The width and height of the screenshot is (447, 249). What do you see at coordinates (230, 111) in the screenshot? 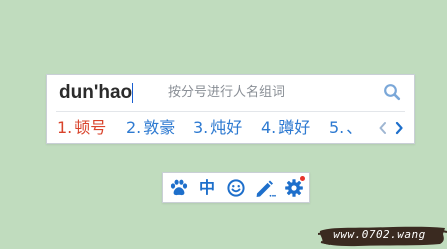
I see `divider` at bounding box center [230, 111].